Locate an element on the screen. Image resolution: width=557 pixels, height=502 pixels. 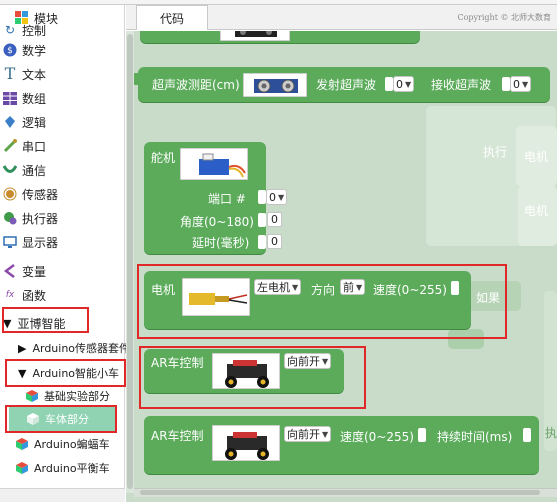
category-actuator: 执行器 is located at coordinates (30, 218).